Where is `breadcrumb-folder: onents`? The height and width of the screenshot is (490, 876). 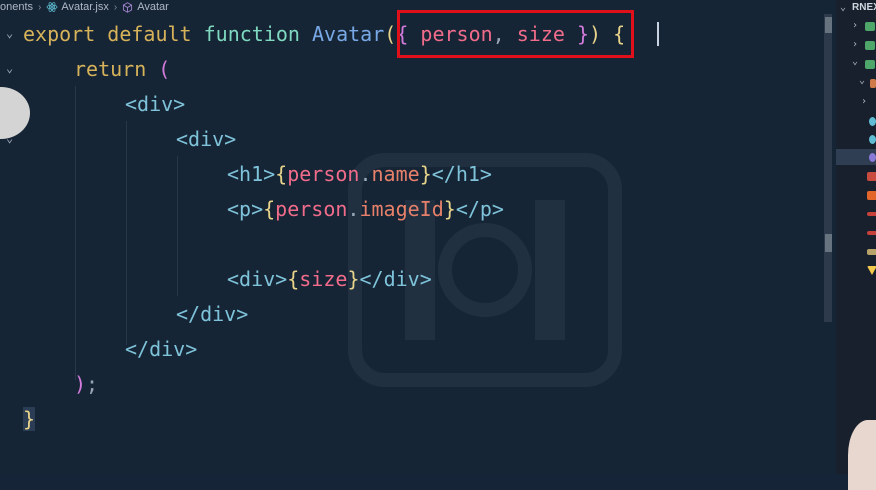
breadcrumb-folder: onents is located at coordinates (16, 7).